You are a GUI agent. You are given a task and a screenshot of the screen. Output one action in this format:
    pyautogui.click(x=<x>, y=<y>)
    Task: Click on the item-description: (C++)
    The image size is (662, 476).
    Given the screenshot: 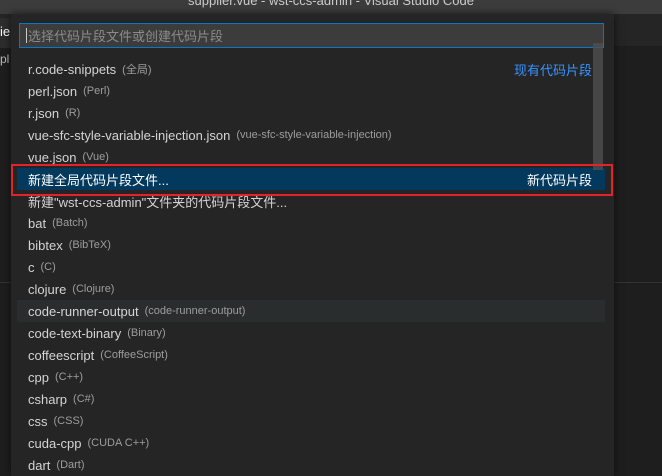 What is the action you would take?
    pyautogui.click(x=69, y=377)
    